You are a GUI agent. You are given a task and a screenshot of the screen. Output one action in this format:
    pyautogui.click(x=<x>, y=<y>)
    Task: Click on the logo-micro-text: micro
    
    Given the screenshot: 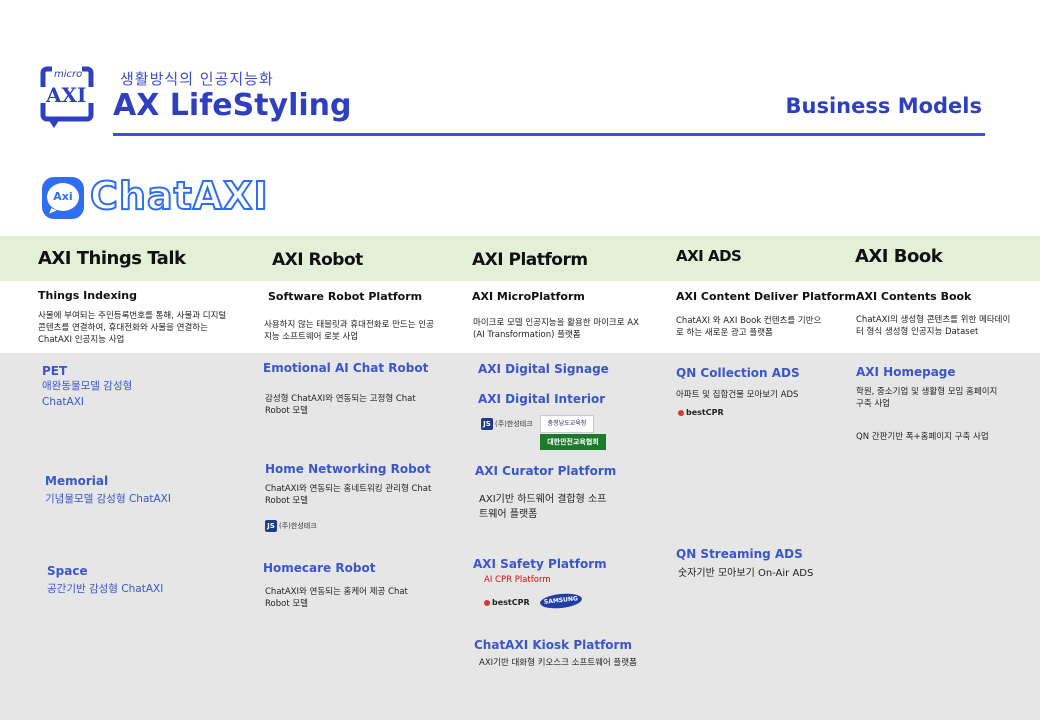 What is the action you would take?
    pyautogui.click(x=68, y=74)
    